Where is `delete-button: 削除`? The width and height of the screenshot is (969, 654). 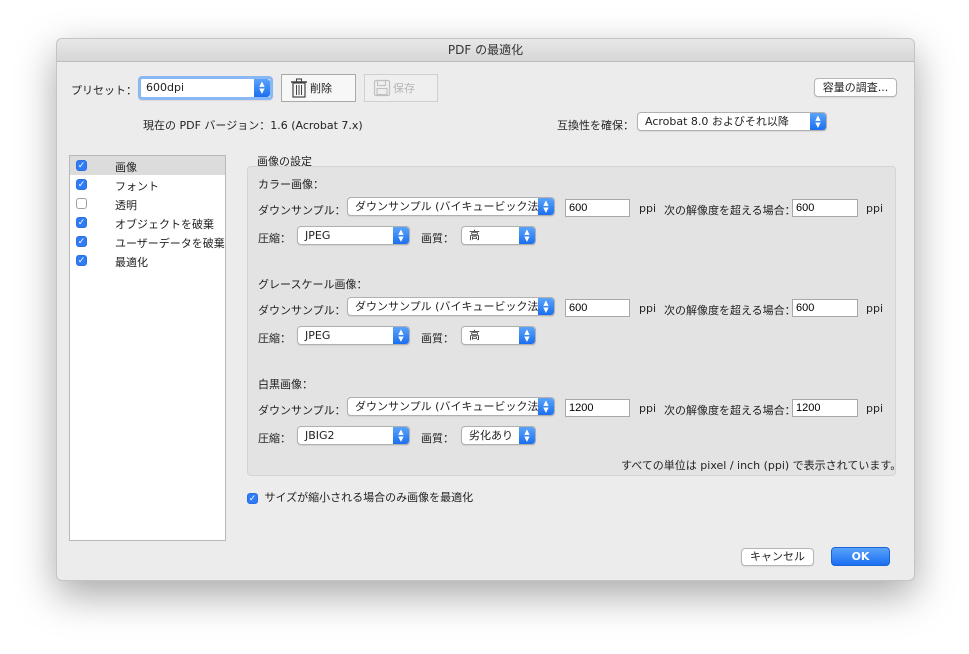 delete-button: 削除 is located at coordinates (318, 88).